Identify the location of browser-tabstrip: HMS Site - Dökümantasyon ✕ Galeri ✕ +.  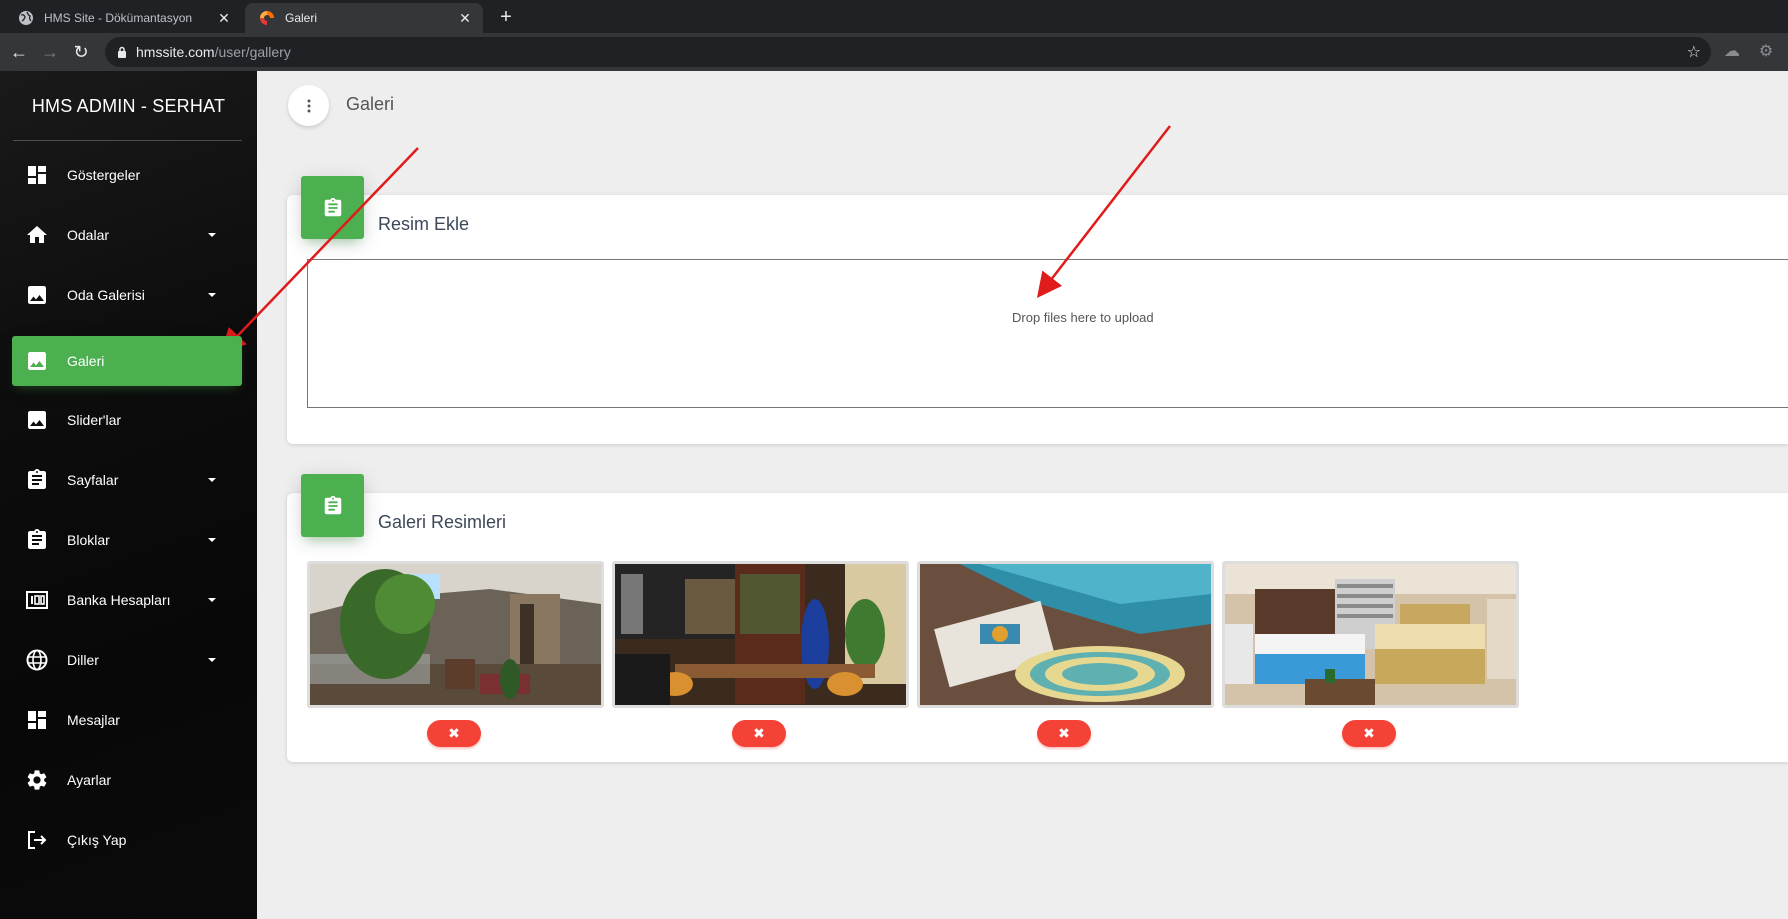
(894, 16).